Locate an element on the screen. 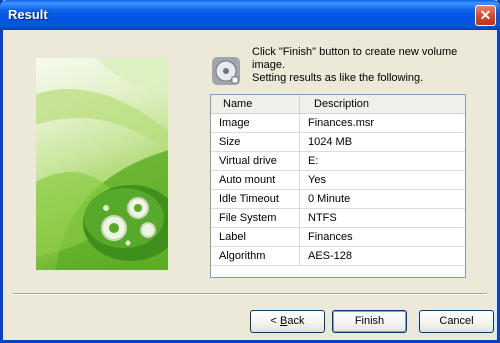 This screenshot has width=500, height=343. table-row: Algorithm AES-128 is located at coordinates (338, 256).